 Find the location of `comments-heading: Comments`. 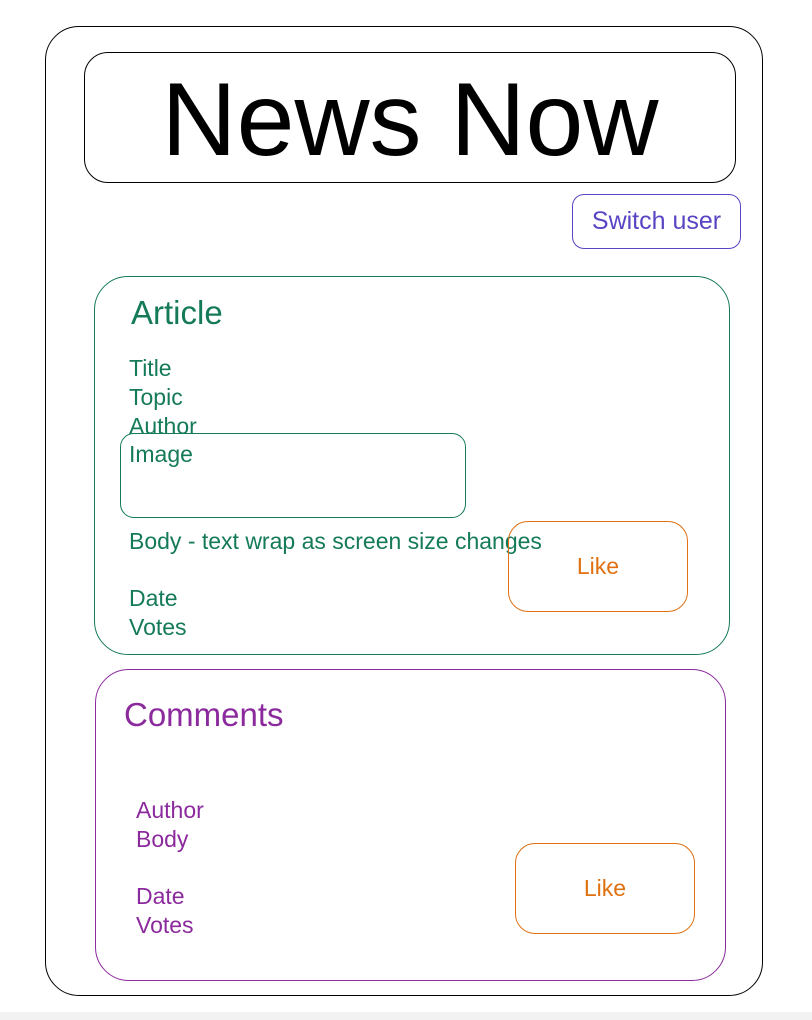

comments-heading: Comments is located at coordinates (204, 714).